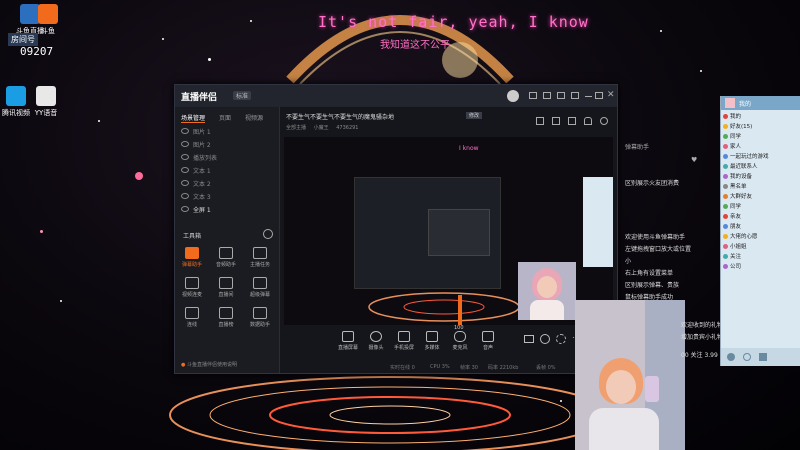 The width and height of the screenshot is (800, 450). I want to click on grid-icon, so click(547, 95).